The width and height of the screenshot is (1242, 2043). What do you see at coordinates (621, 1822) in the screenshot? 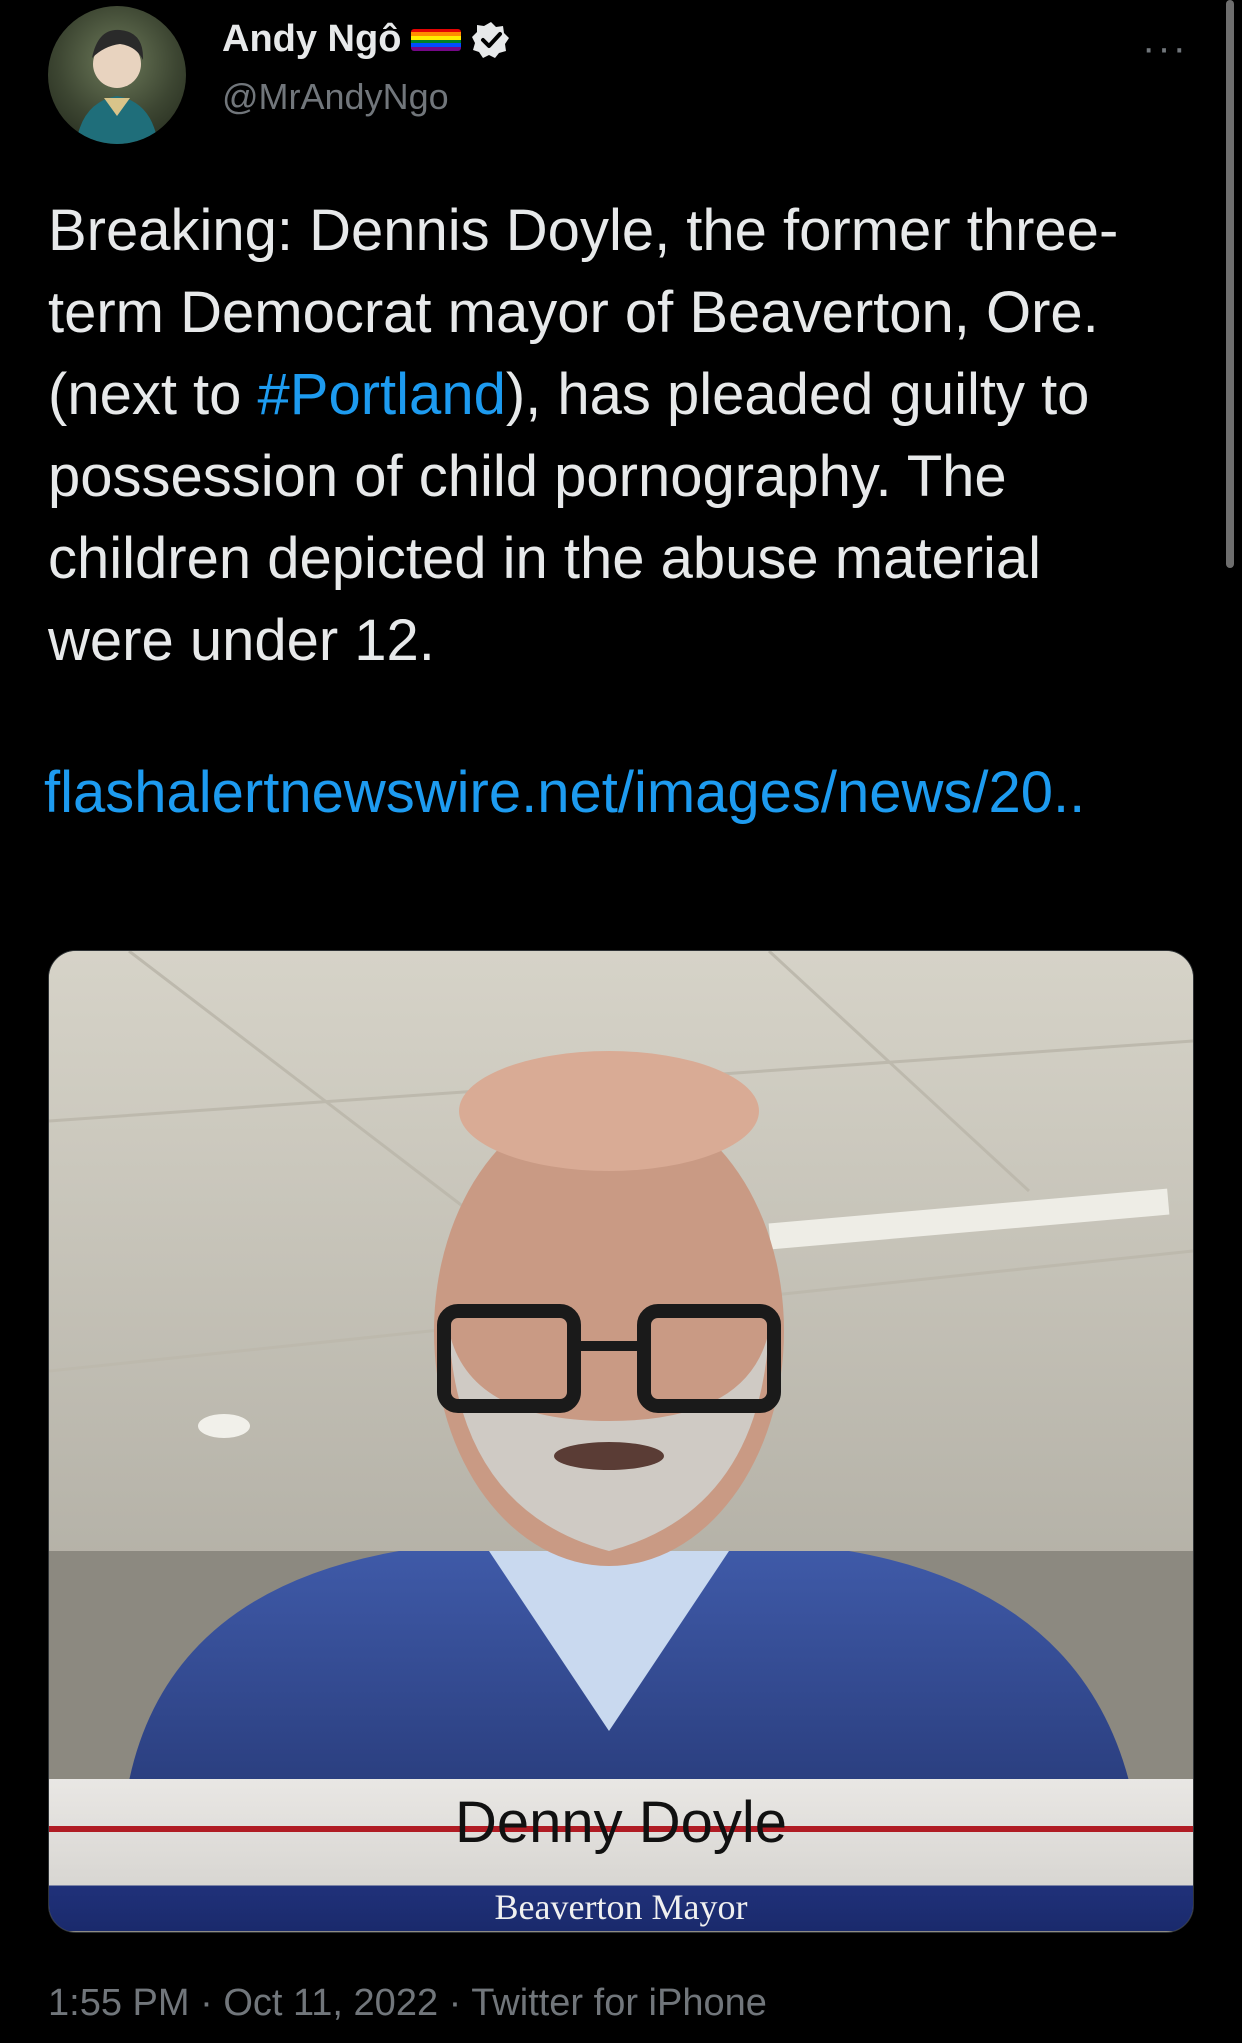
I see `caption-name: Denny Doyle` at bounding box center [621, 1822].